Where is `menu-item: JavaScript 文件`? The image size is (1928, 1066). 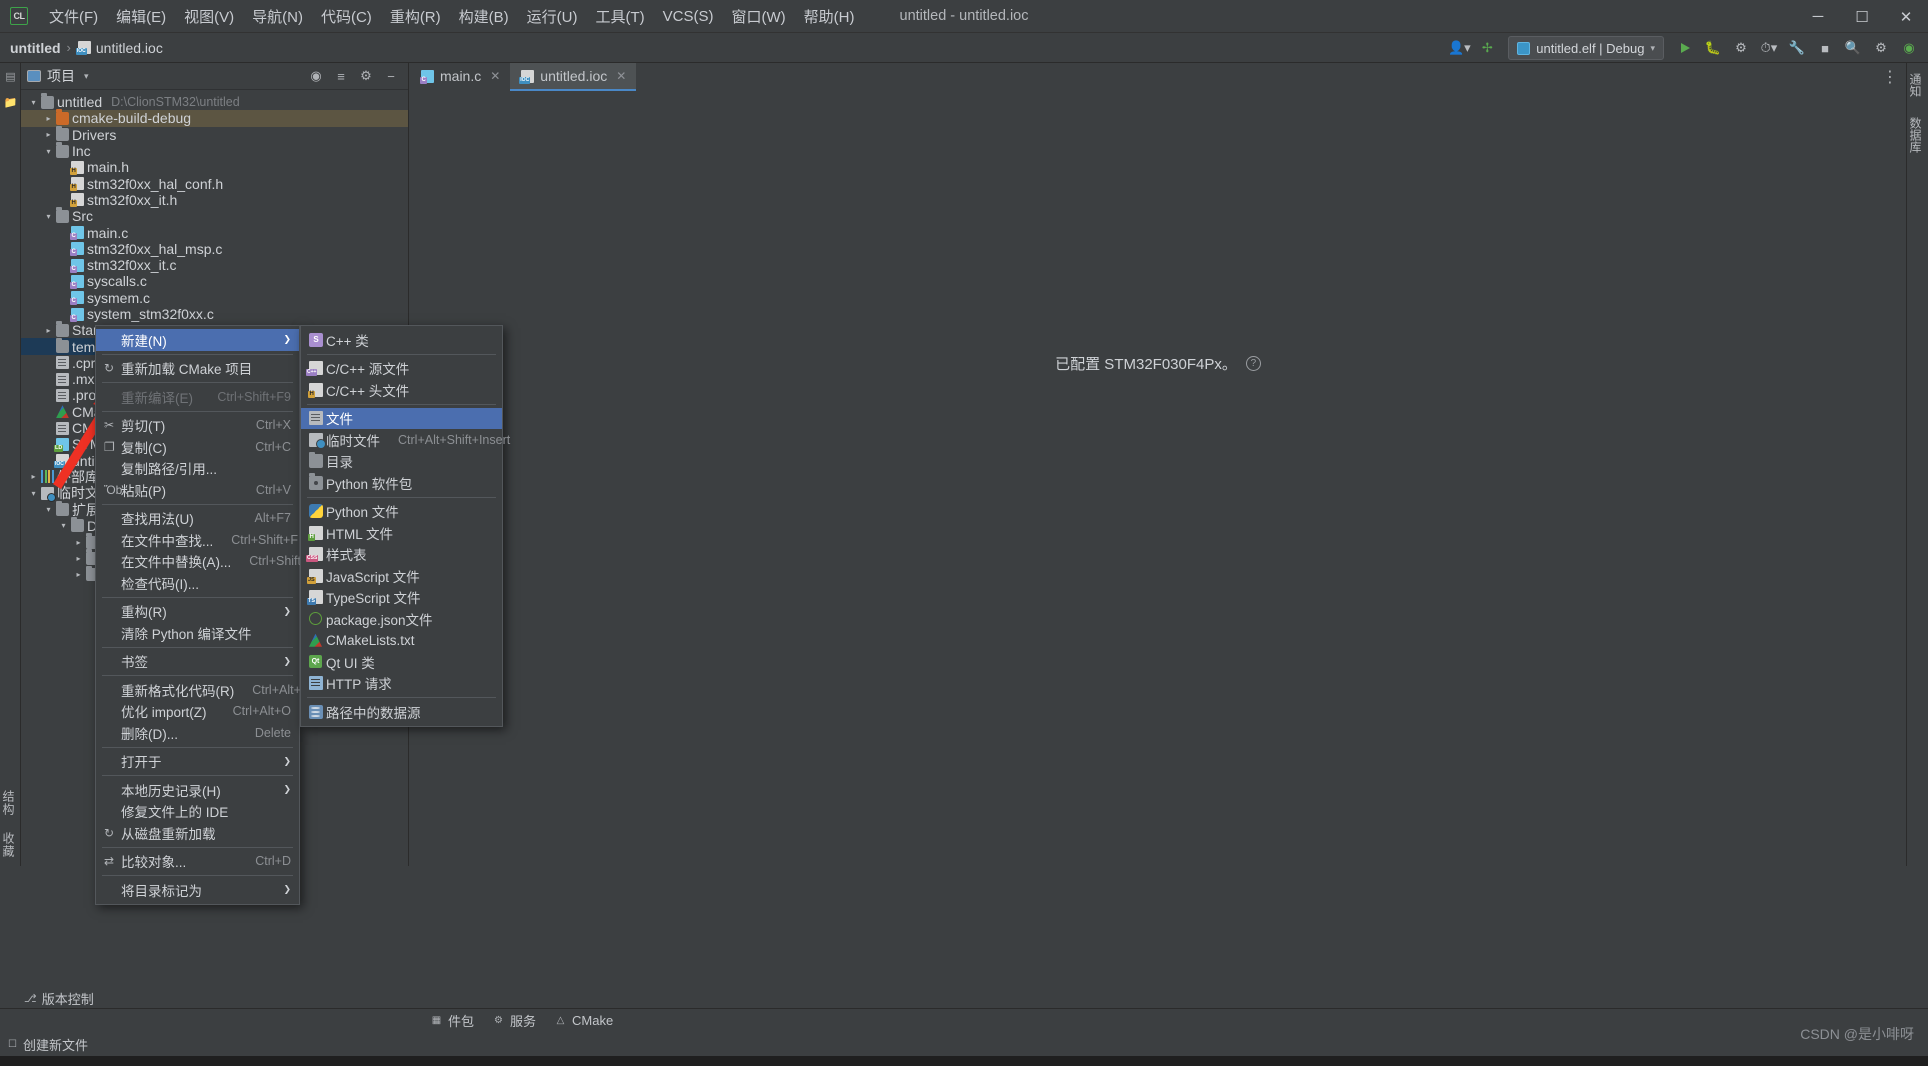
menu-item: JavaScript 文件 is located at coordinates (401, 576).